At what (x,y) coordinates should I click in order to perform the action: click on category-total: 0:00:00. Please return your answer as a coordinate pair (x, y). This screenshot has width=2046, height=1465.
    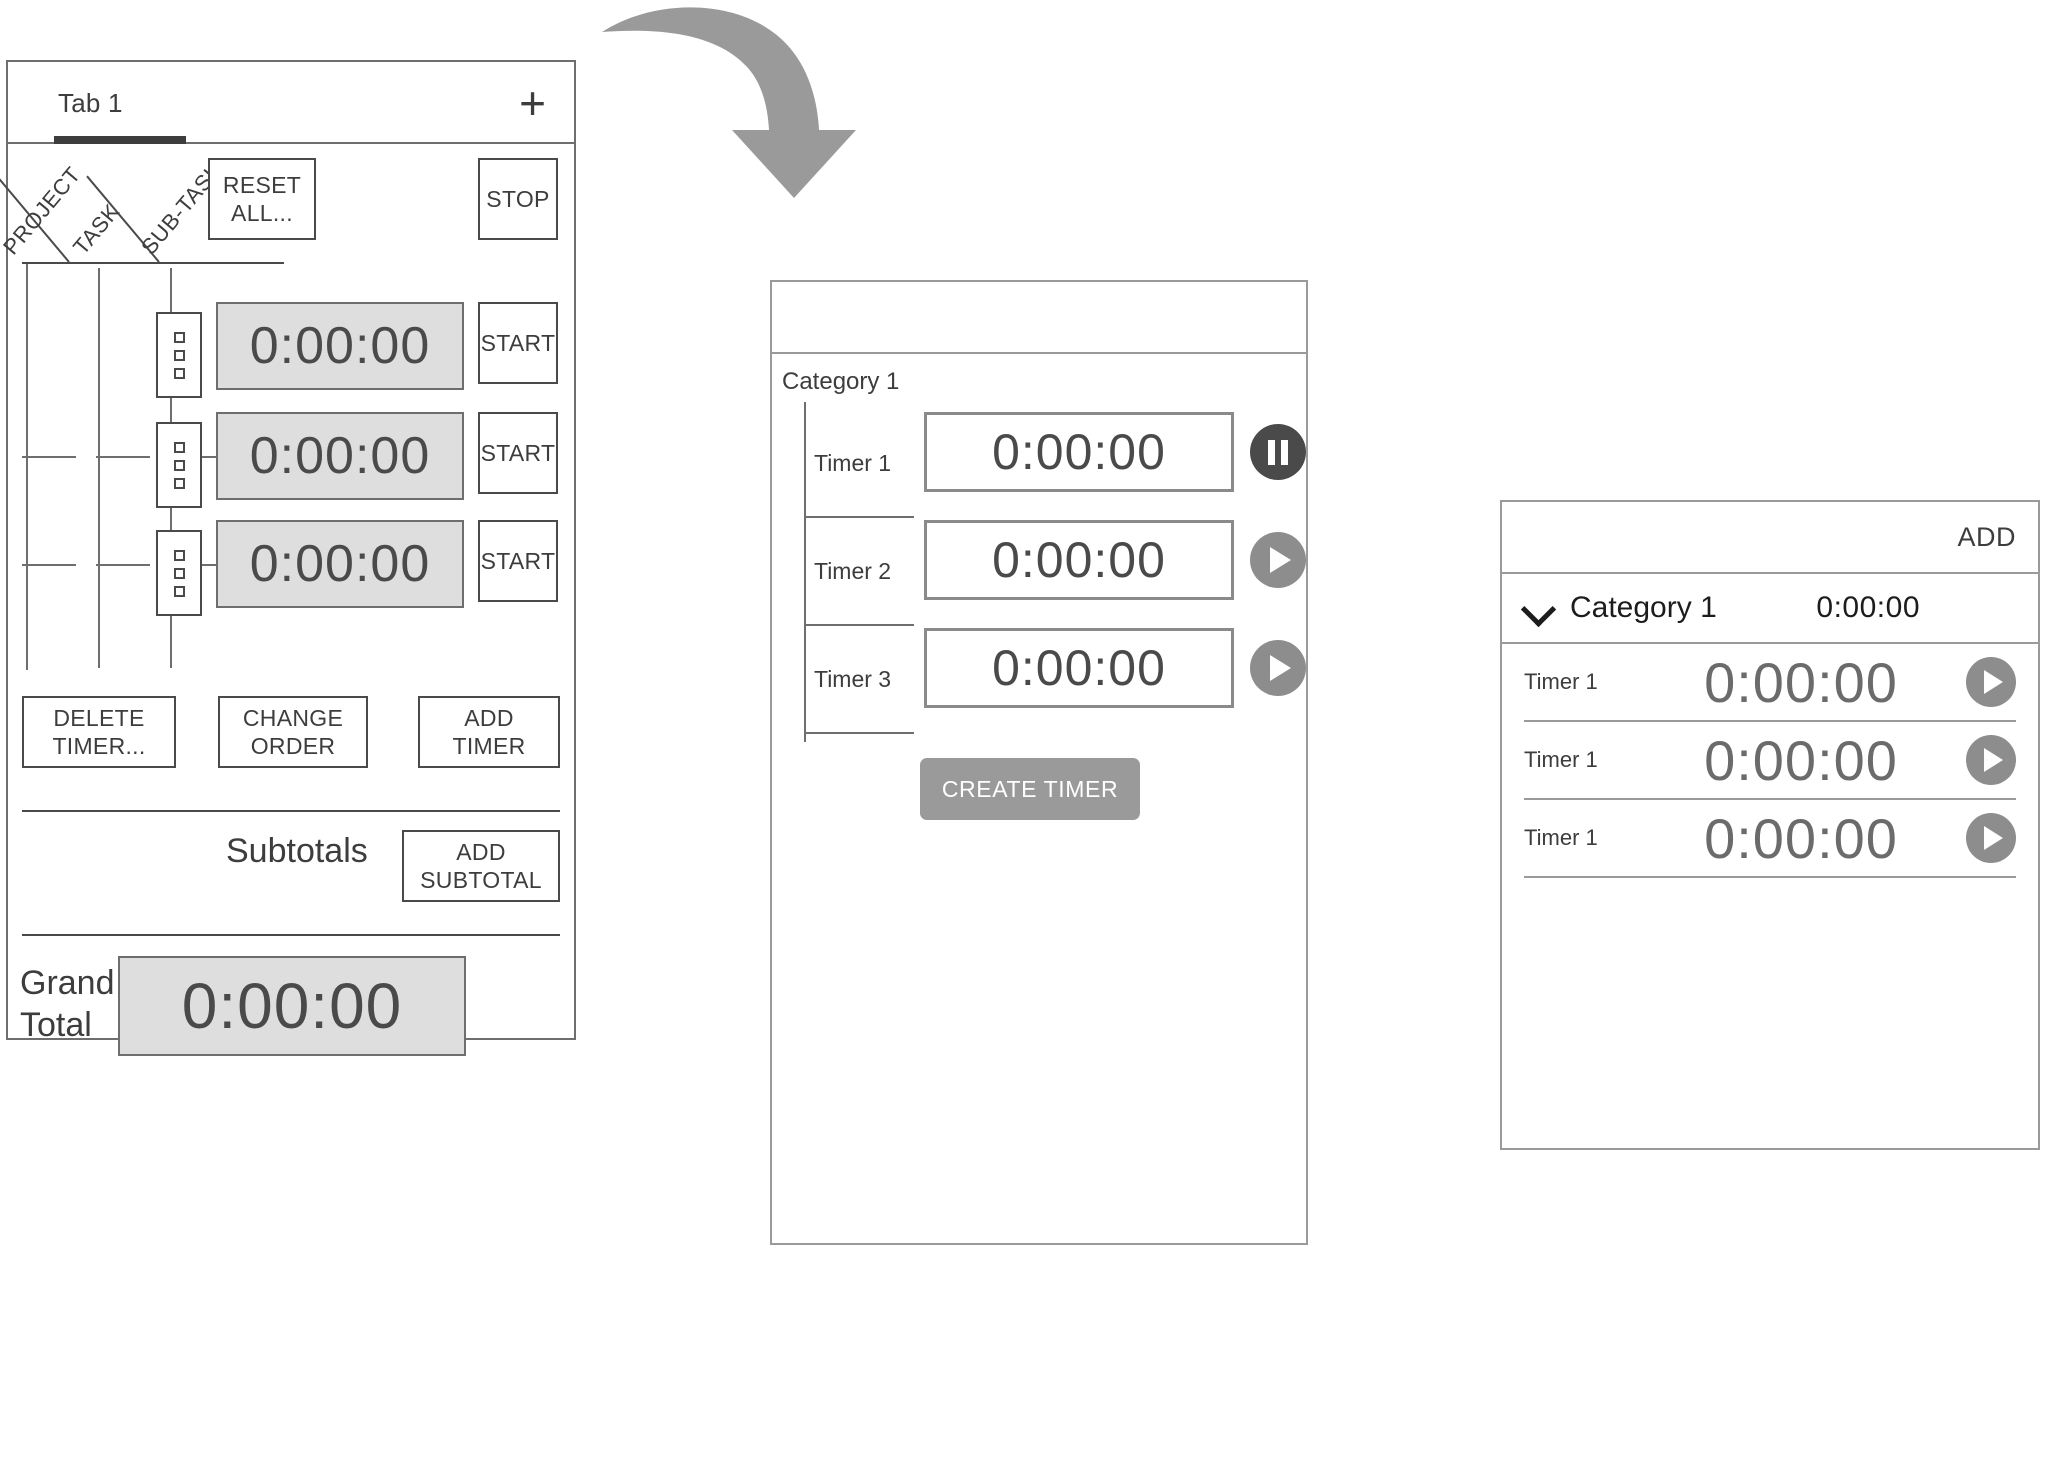
    Looking at the image, I should click on (1868, 607).